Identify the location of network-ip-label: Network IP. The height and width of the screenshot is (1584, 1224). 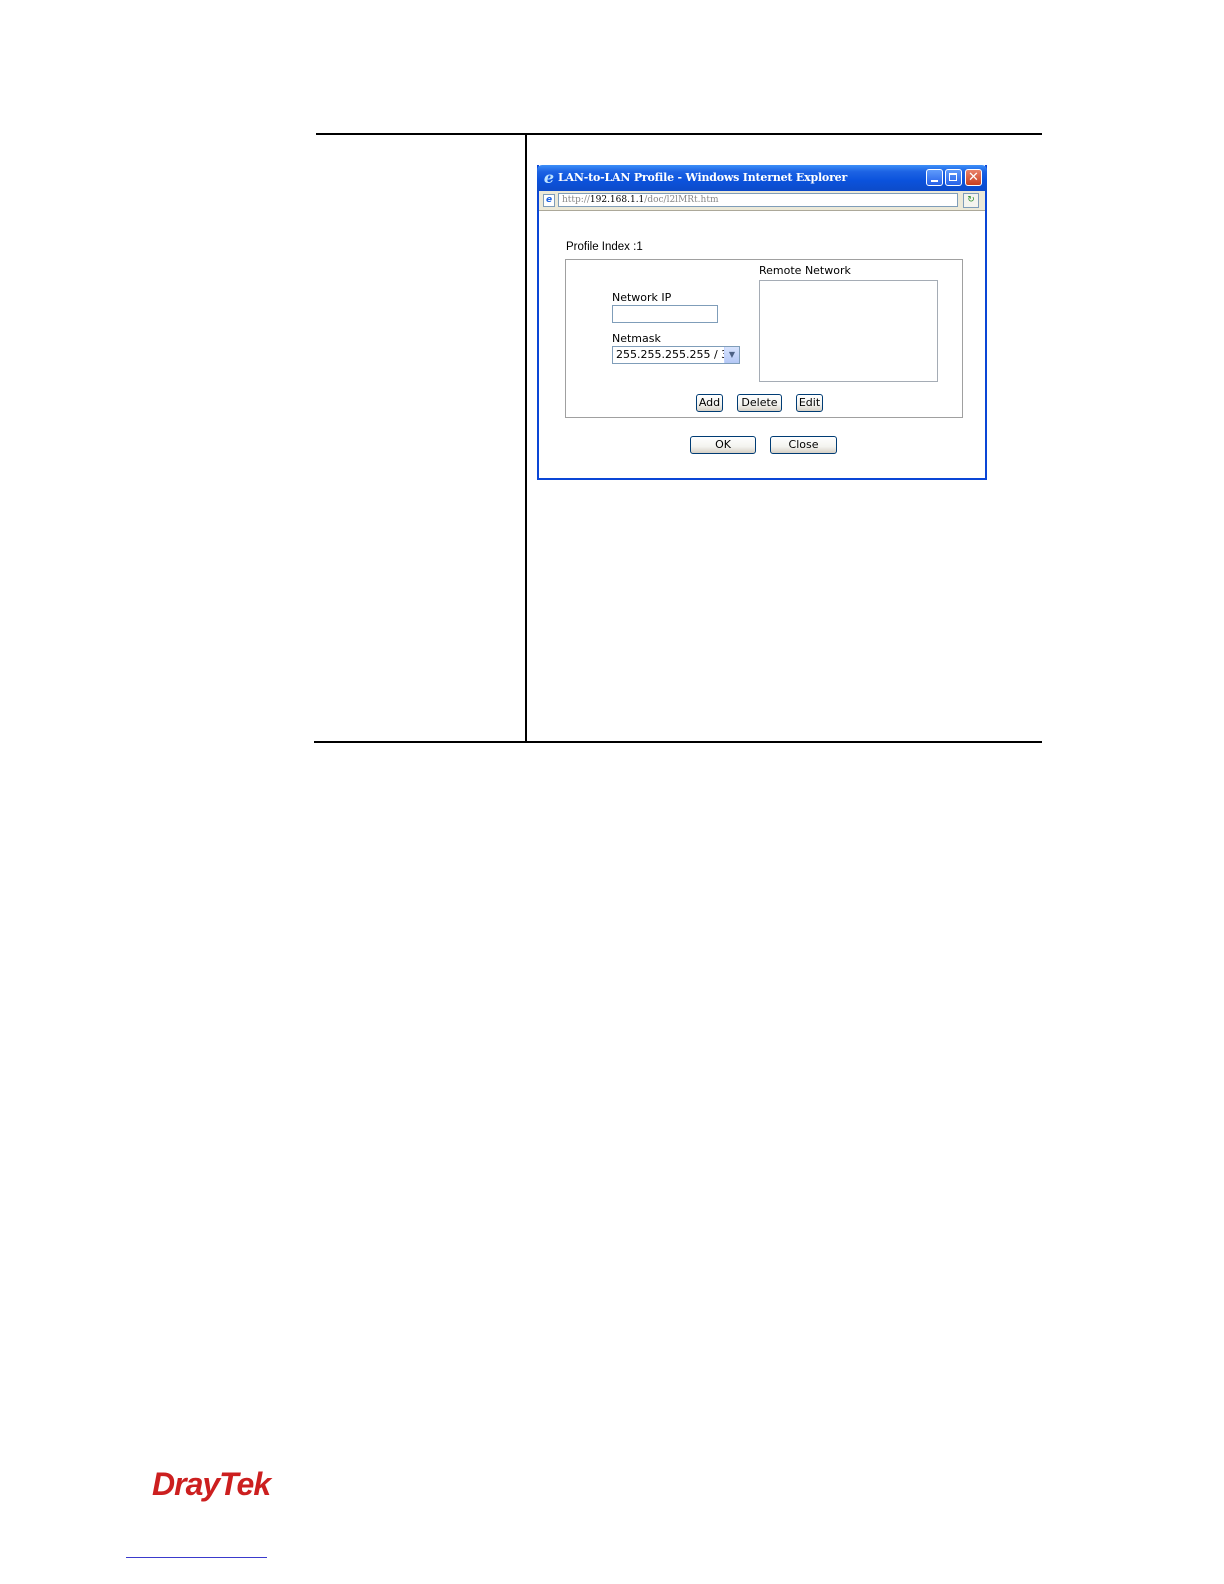
(642, 297).